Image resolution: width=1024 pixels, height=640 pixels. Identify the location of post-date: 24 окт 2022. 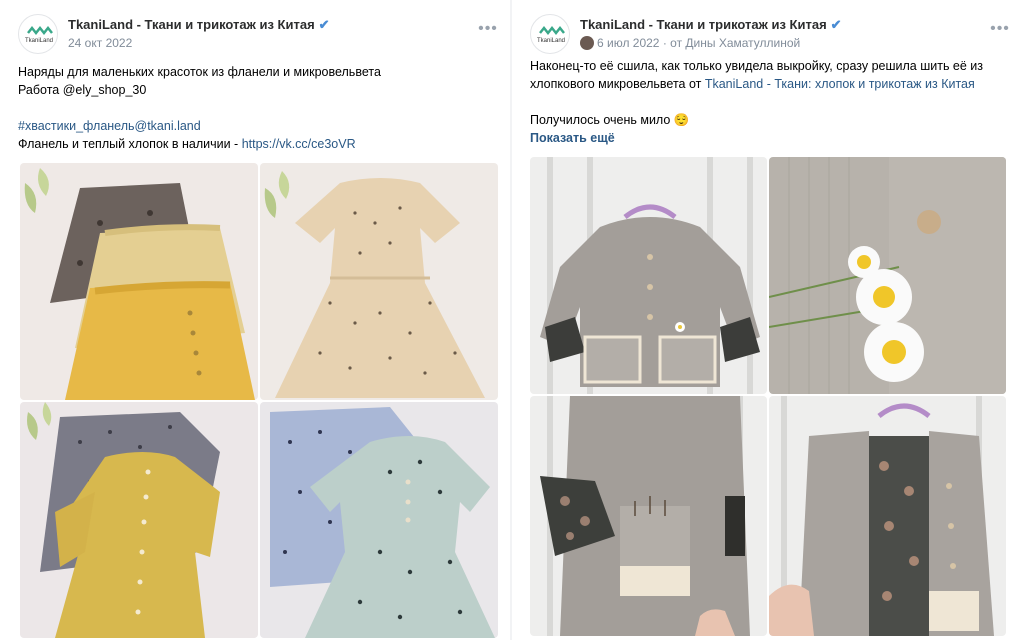
(100, 43).